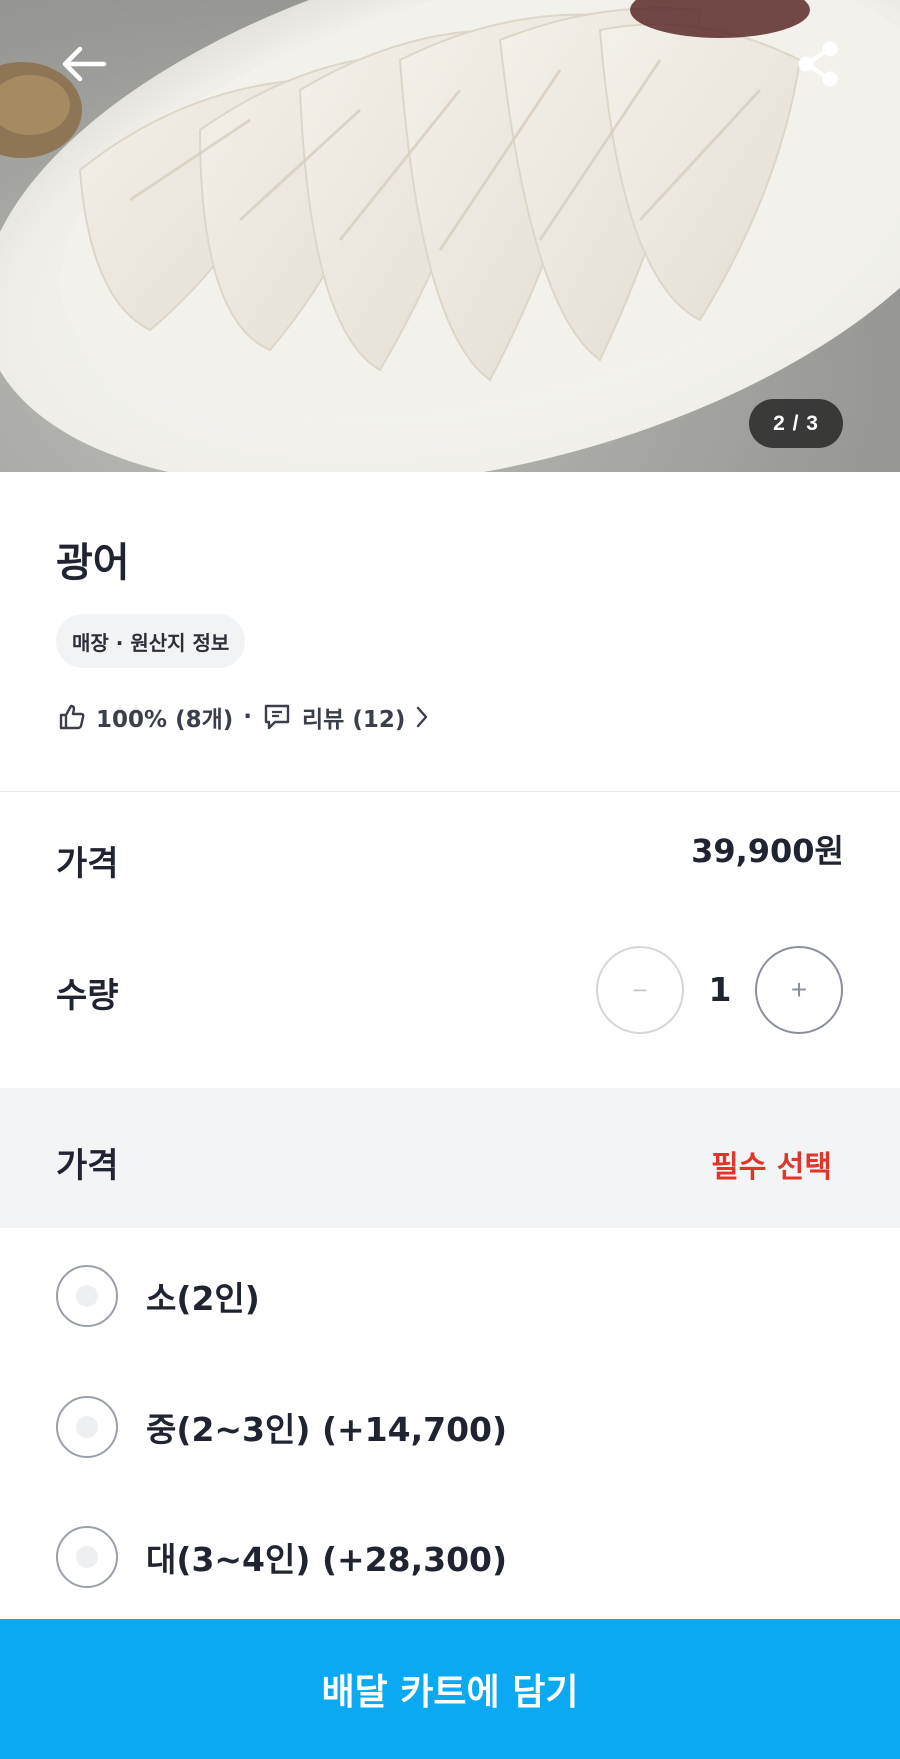  I want to click on reviews-text: 리뷰 (12), so click(354, 720).